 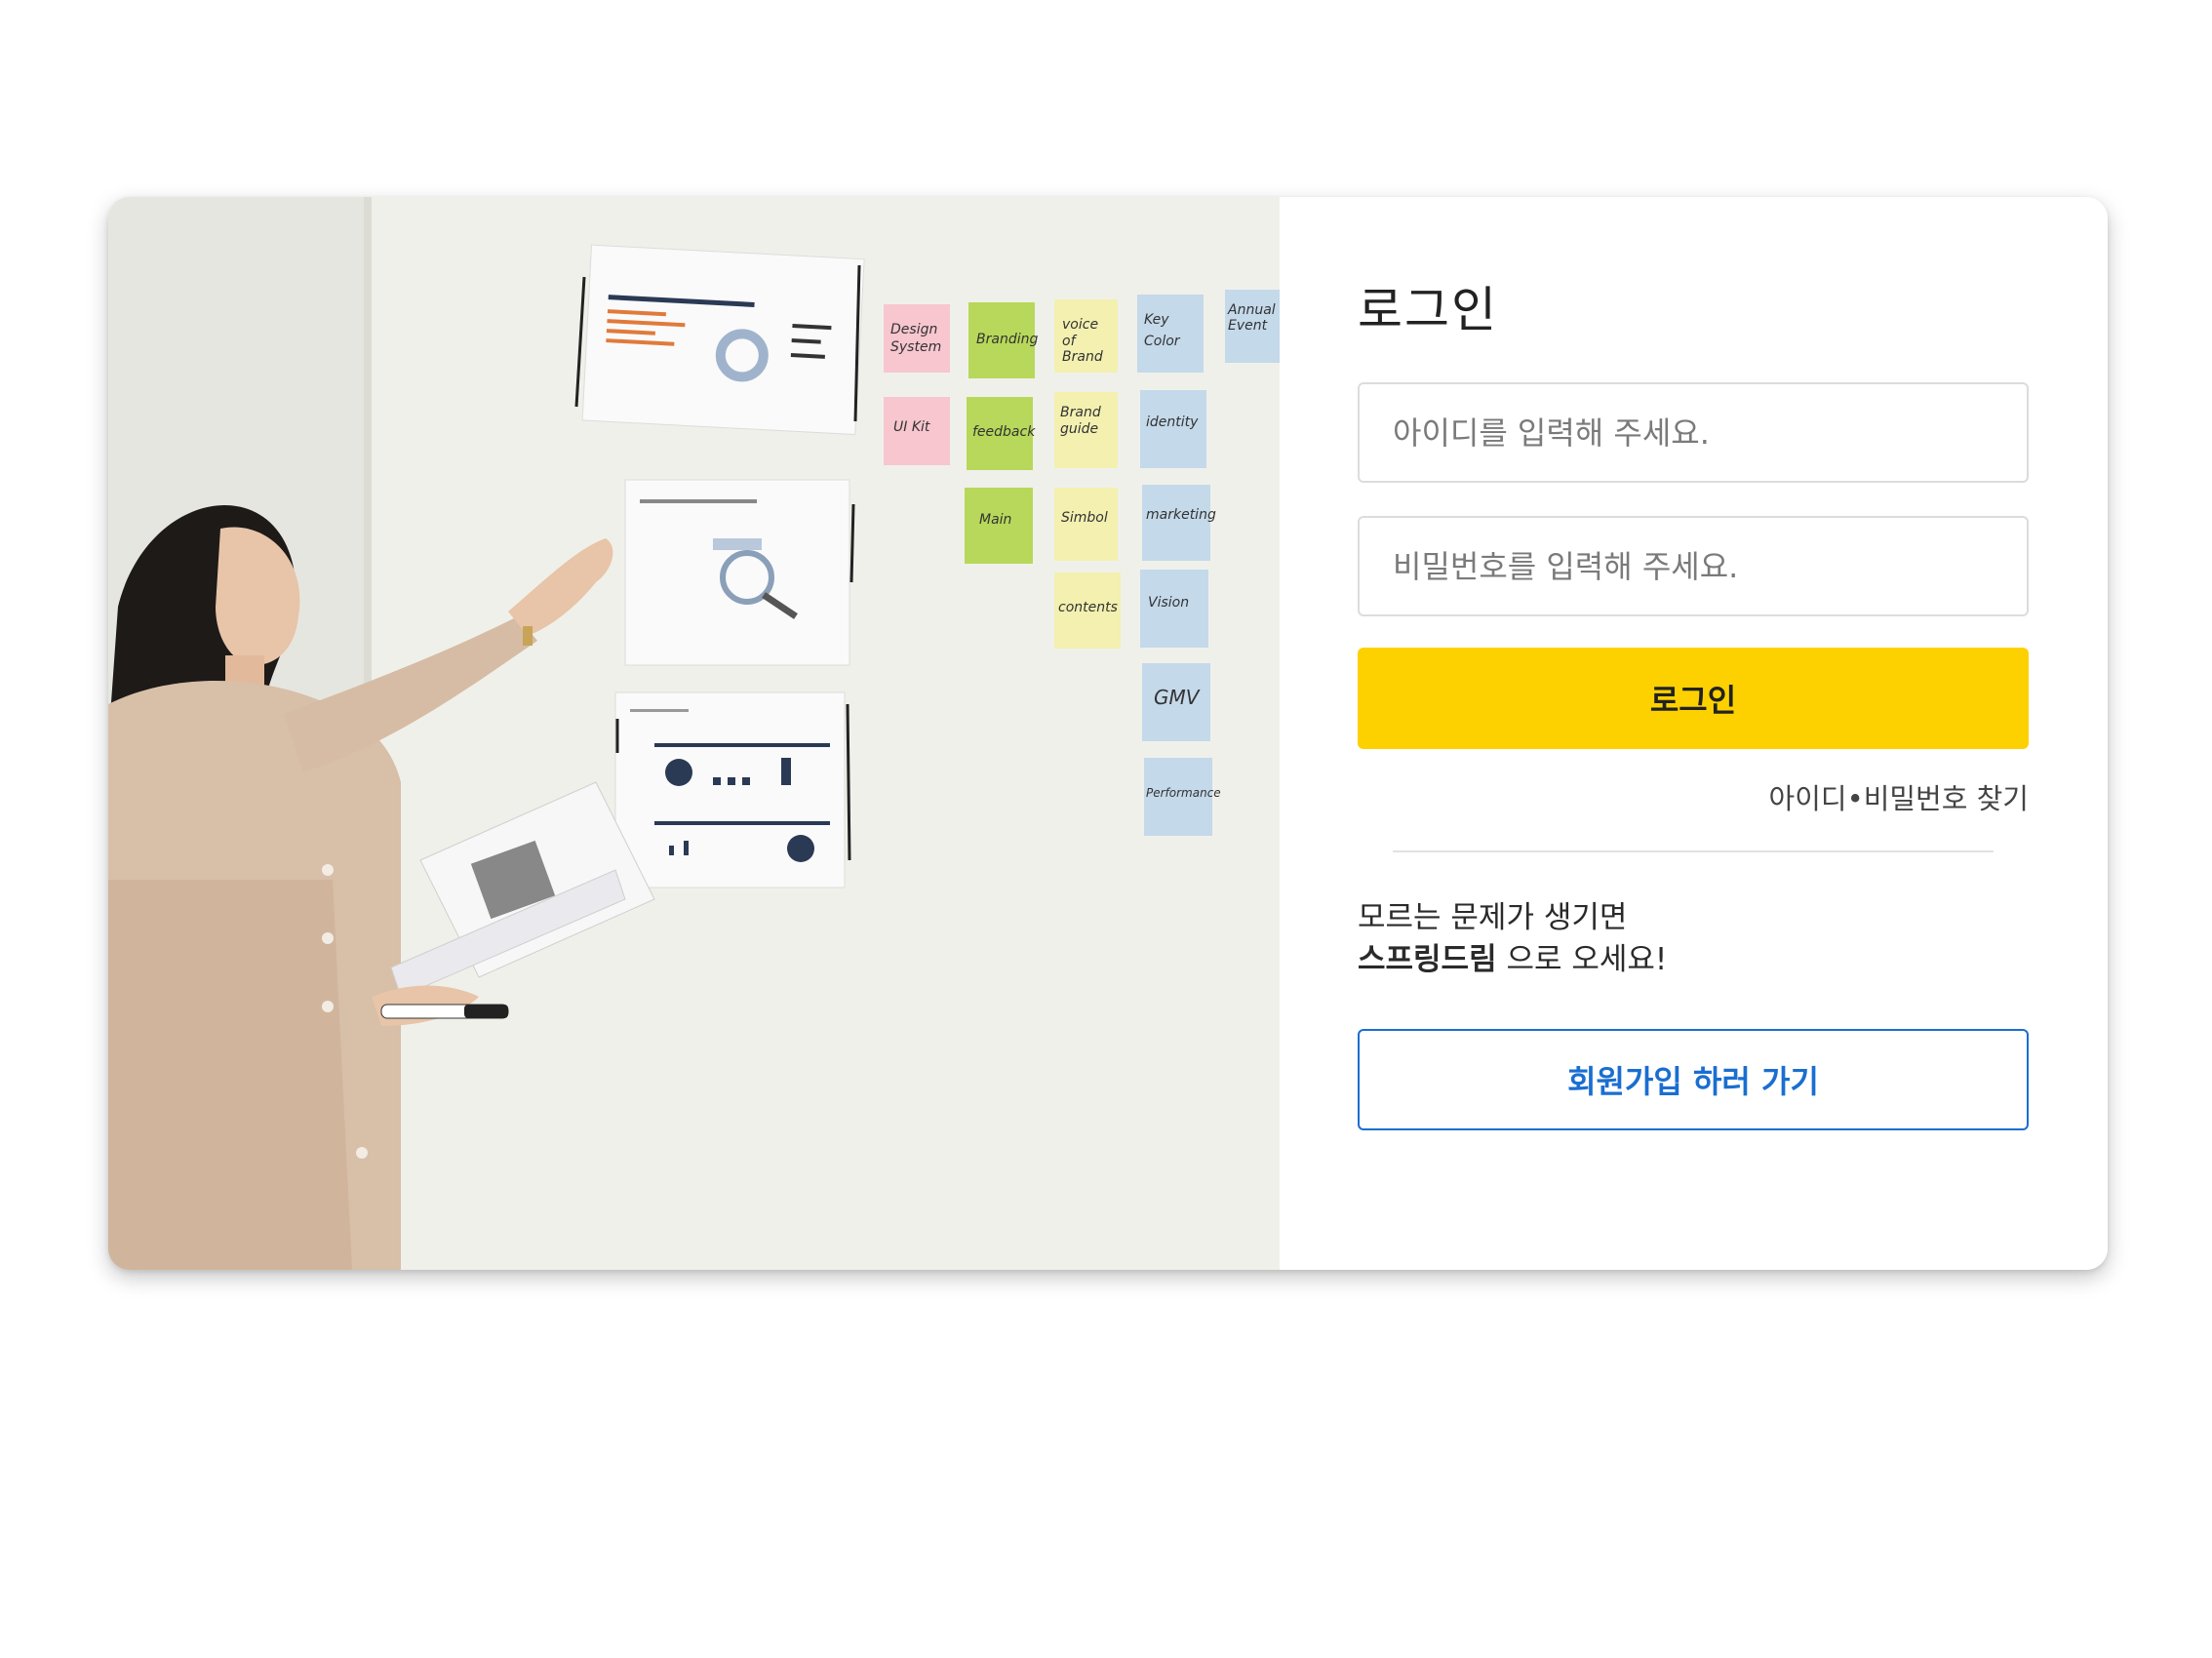 I want to click on svg-text: UI Kit, so click(x=911, y=427).